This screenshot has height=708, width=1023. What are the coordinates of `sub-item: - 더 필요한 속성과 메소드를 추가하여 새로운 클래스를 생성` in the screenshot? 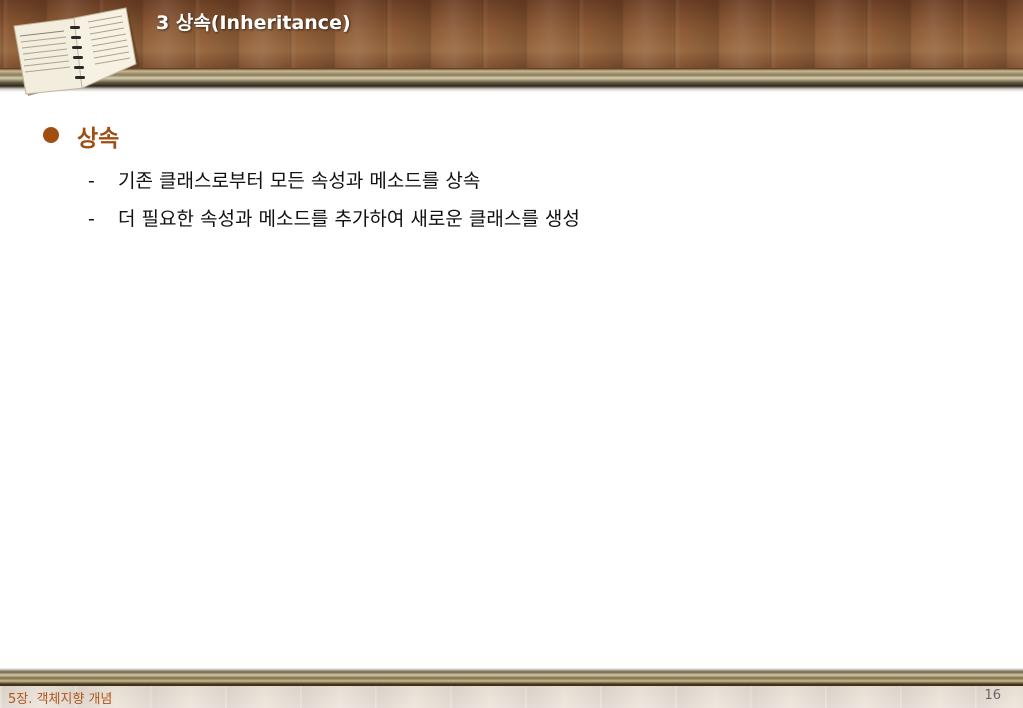 It's located at (334, 217).